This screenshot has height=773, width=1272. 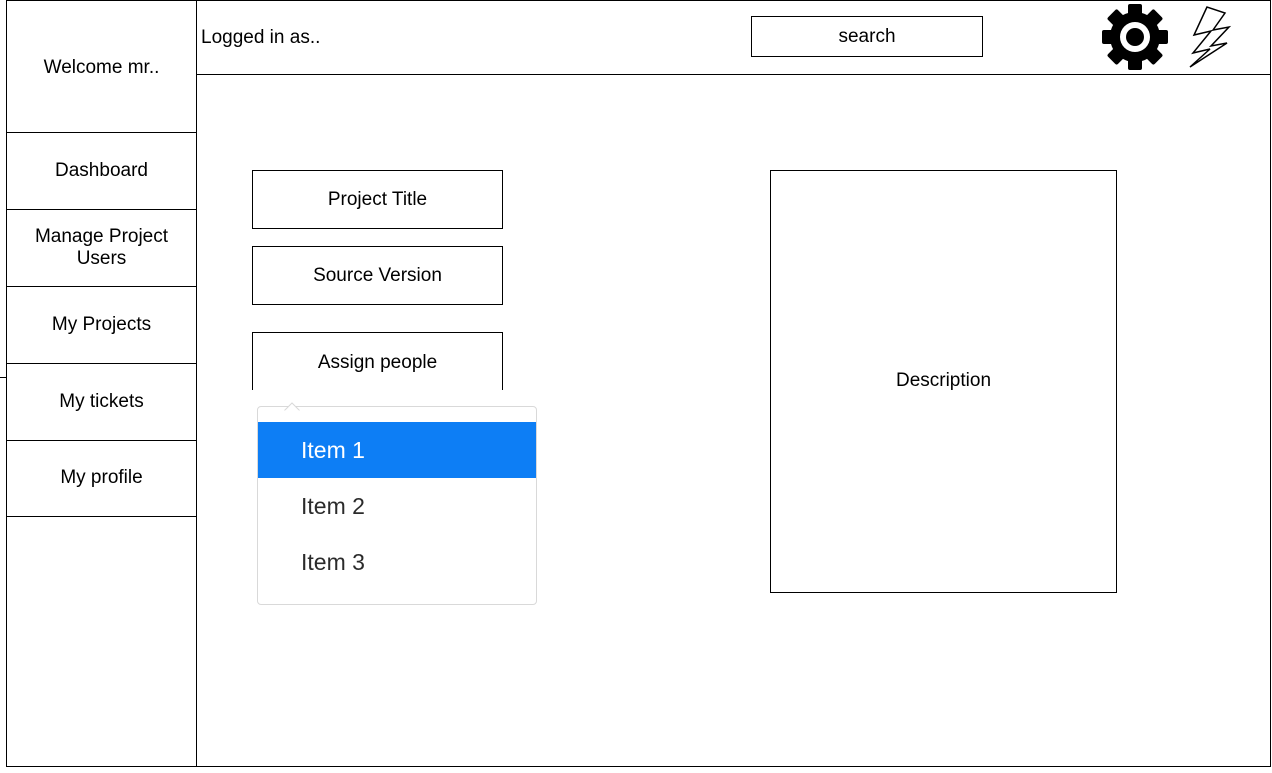 I want to click on welcome-header: Welcome mr.., so click(x=101, y=66).